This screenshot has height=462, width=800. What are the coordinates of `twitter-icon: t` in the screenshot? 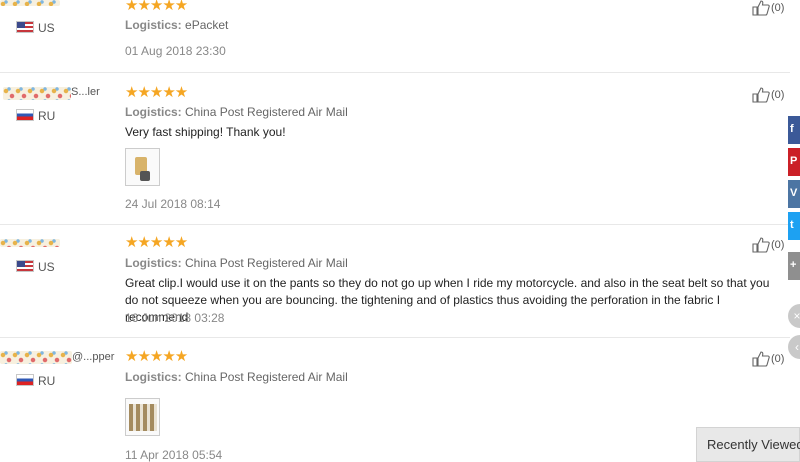 It's located at (792, 225).